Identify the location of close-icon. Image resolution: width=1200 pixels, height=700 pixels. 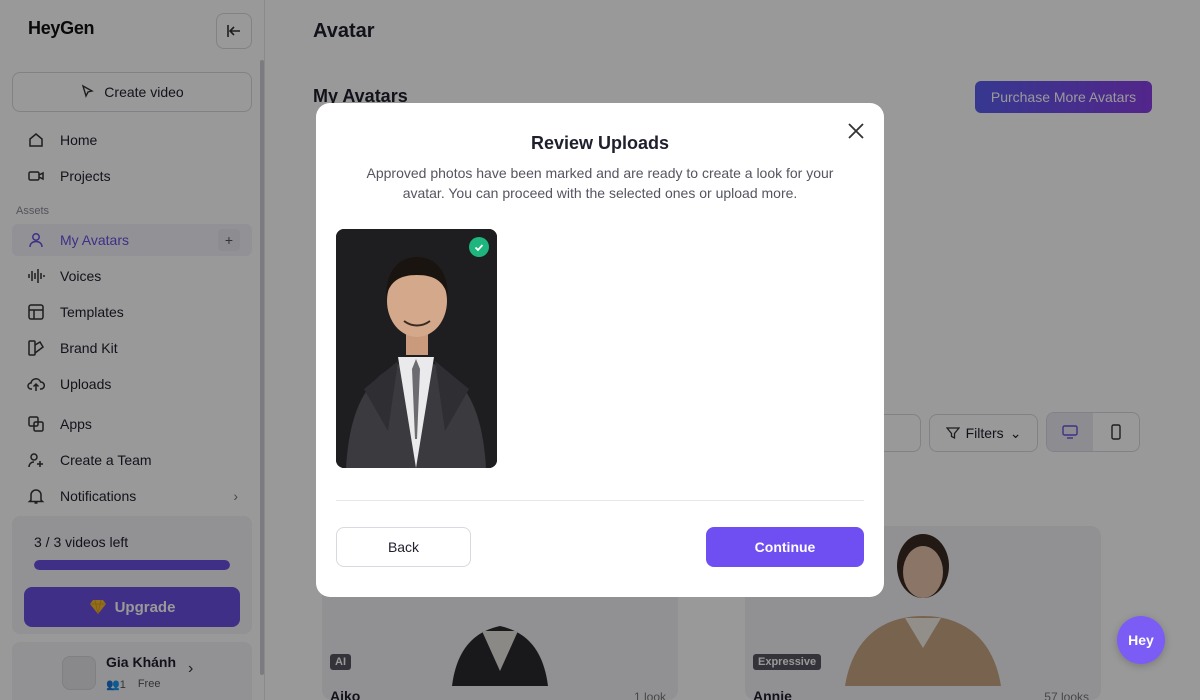
(856, 131).